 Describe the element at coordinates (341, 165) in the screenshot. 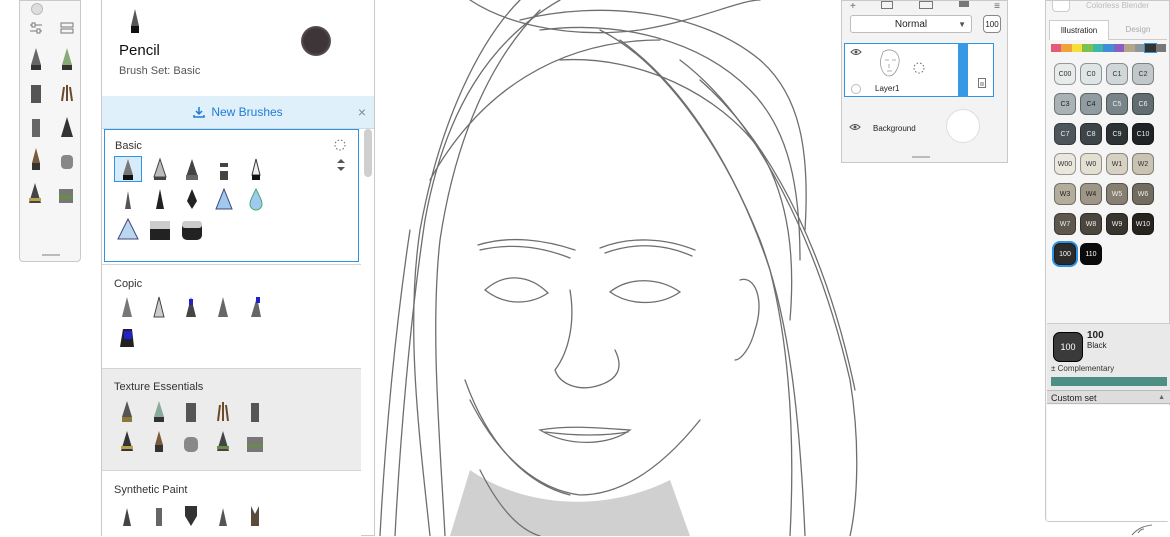

I see `reorder-icon` at that location.